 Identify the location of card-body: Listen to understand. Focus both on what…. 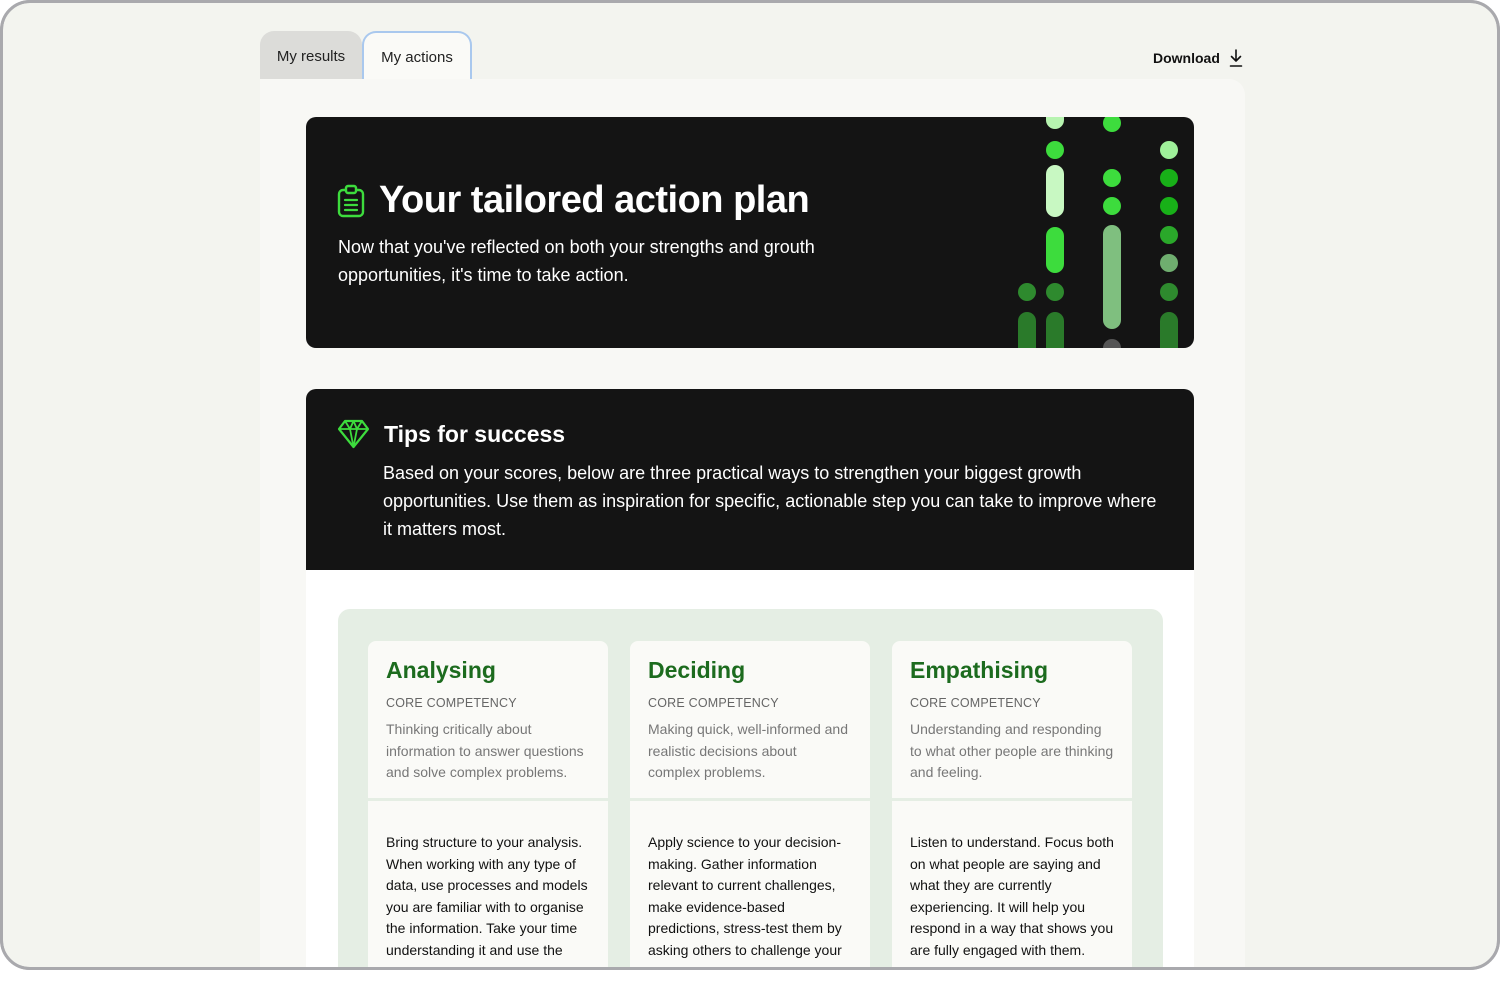
(1012, 896).